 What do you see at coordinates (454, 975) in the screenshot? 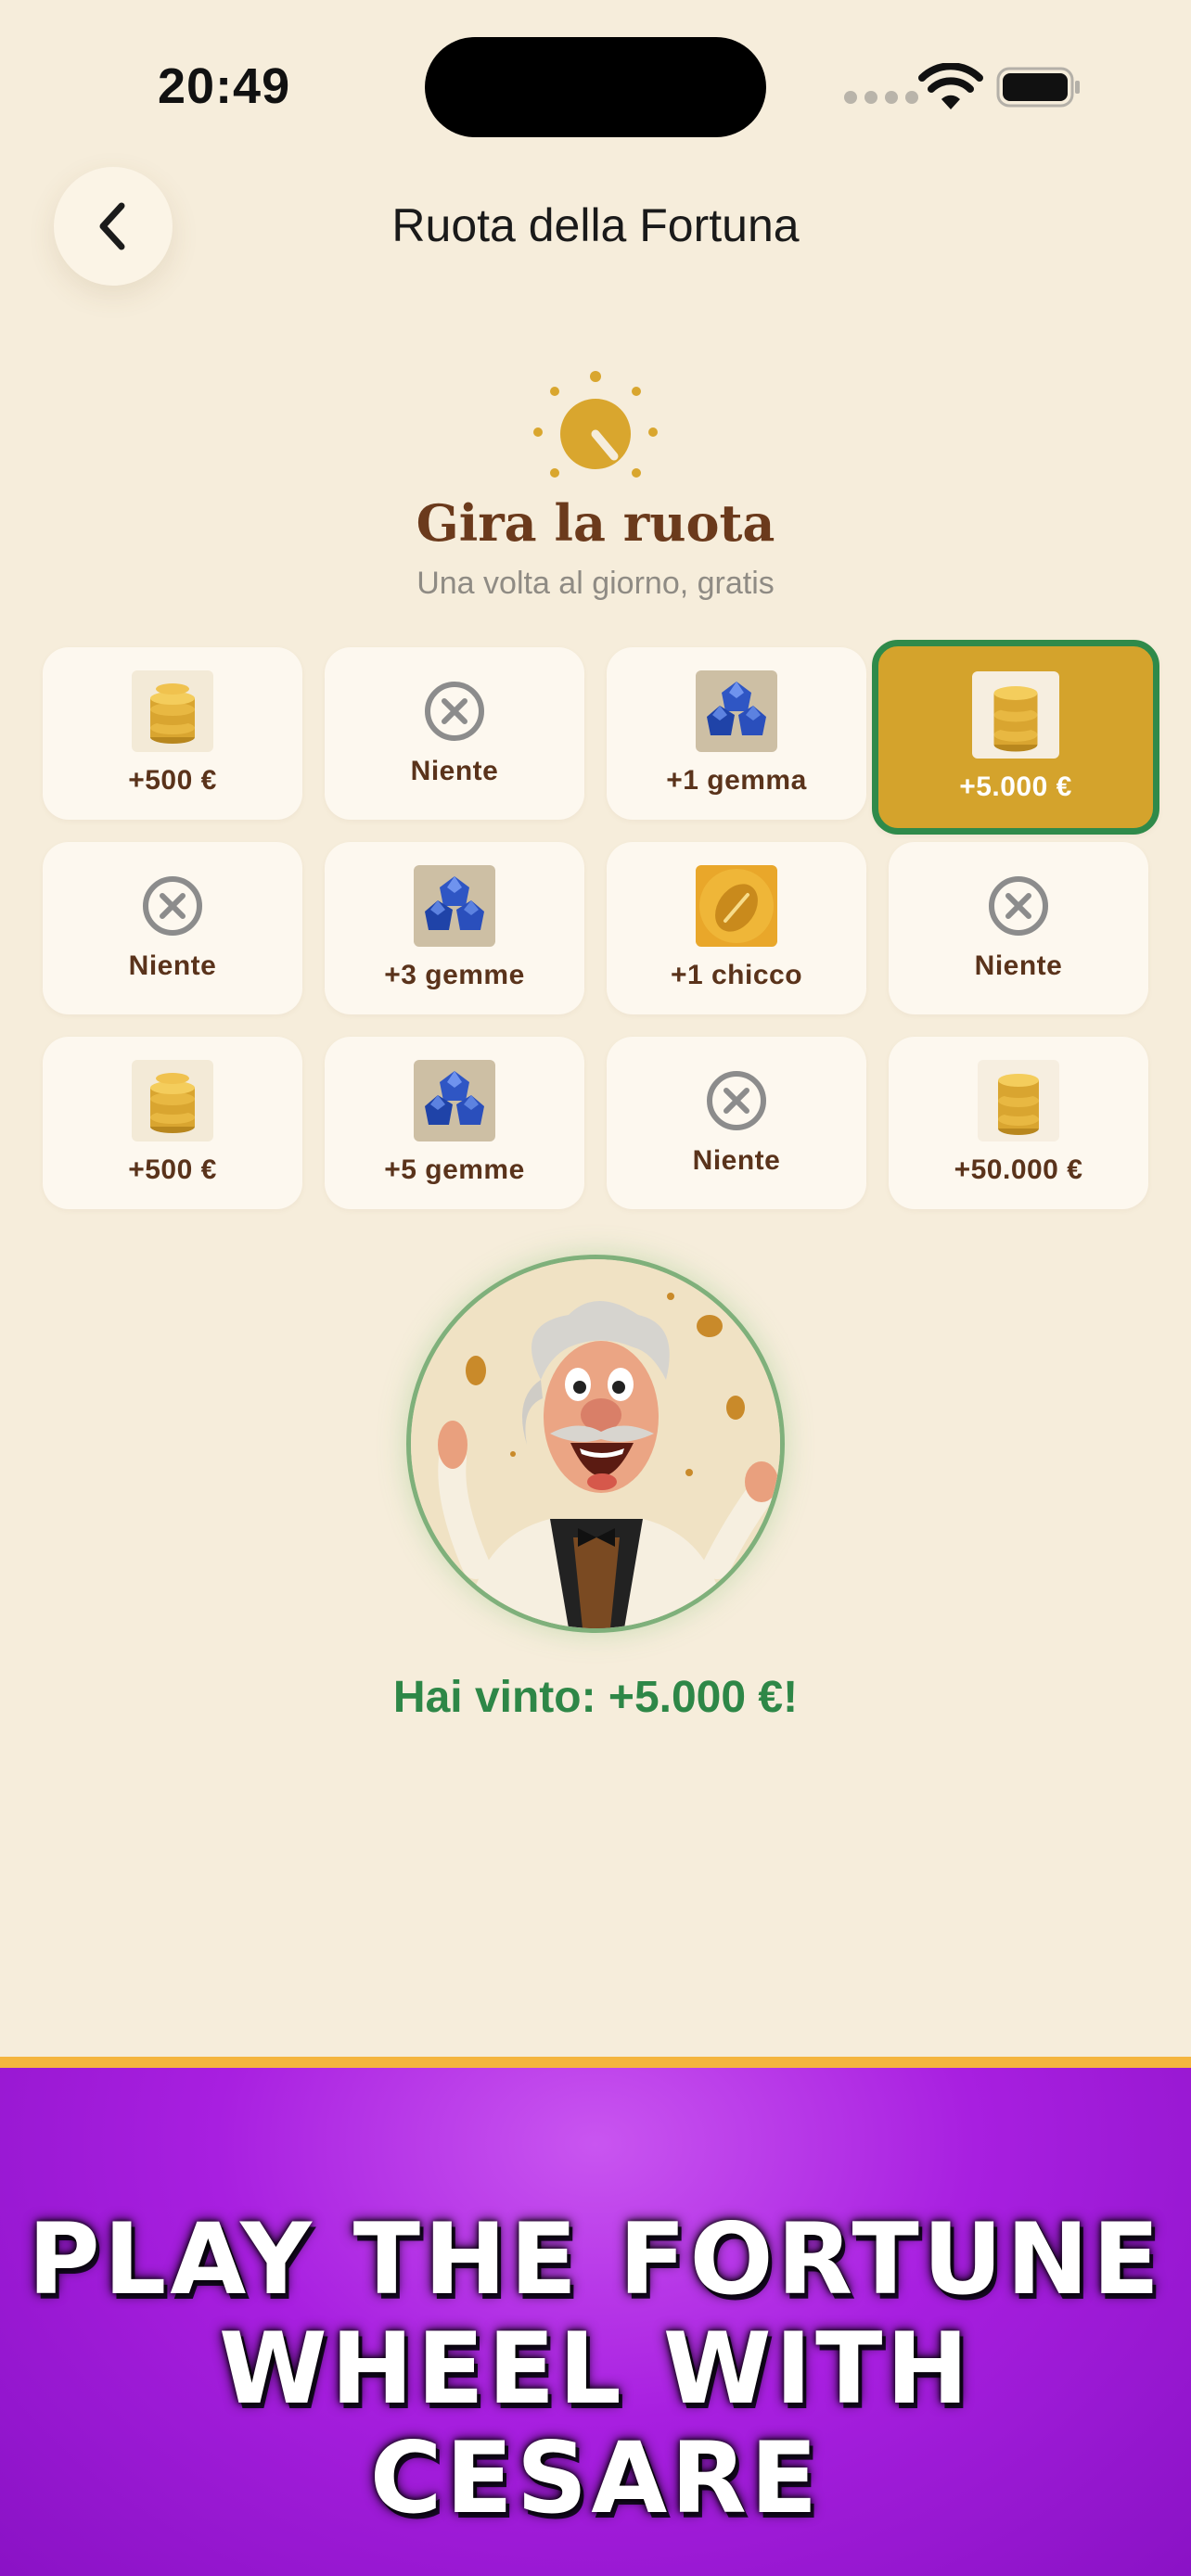
I see `prize-label: +3 gemme` at bounding box center [454, 975].